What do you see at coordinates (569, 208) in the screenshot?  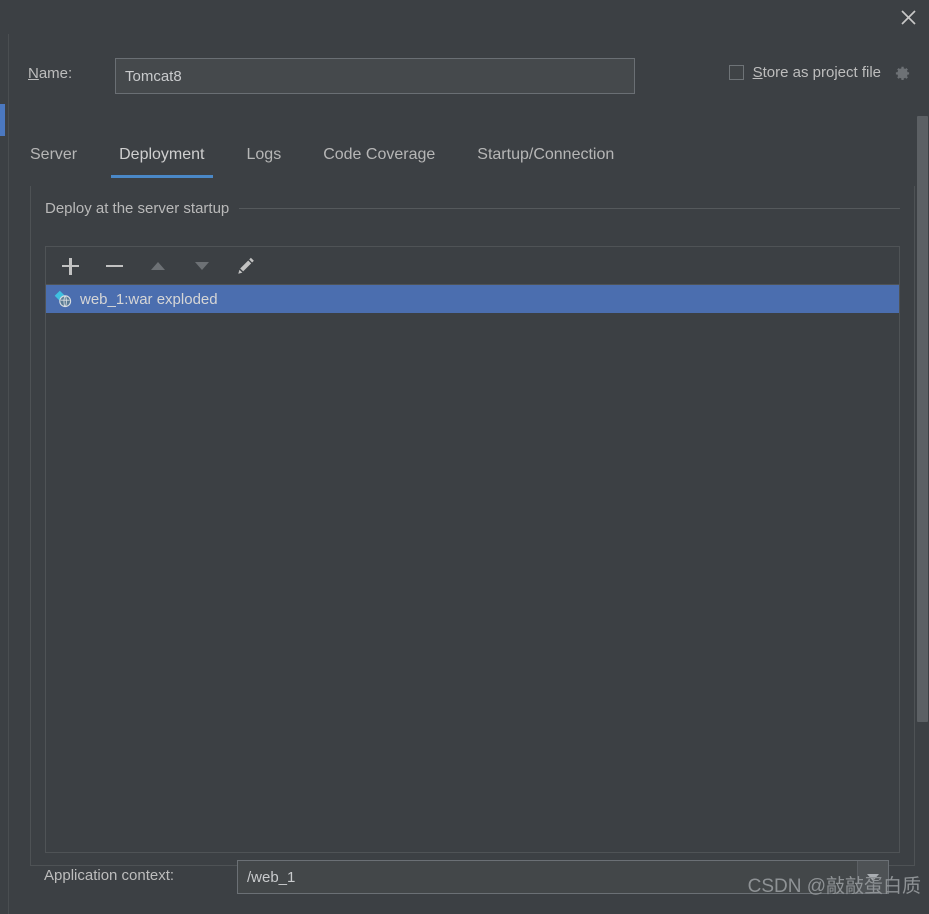 I see `section-divider` at bounding box center [569, 208].